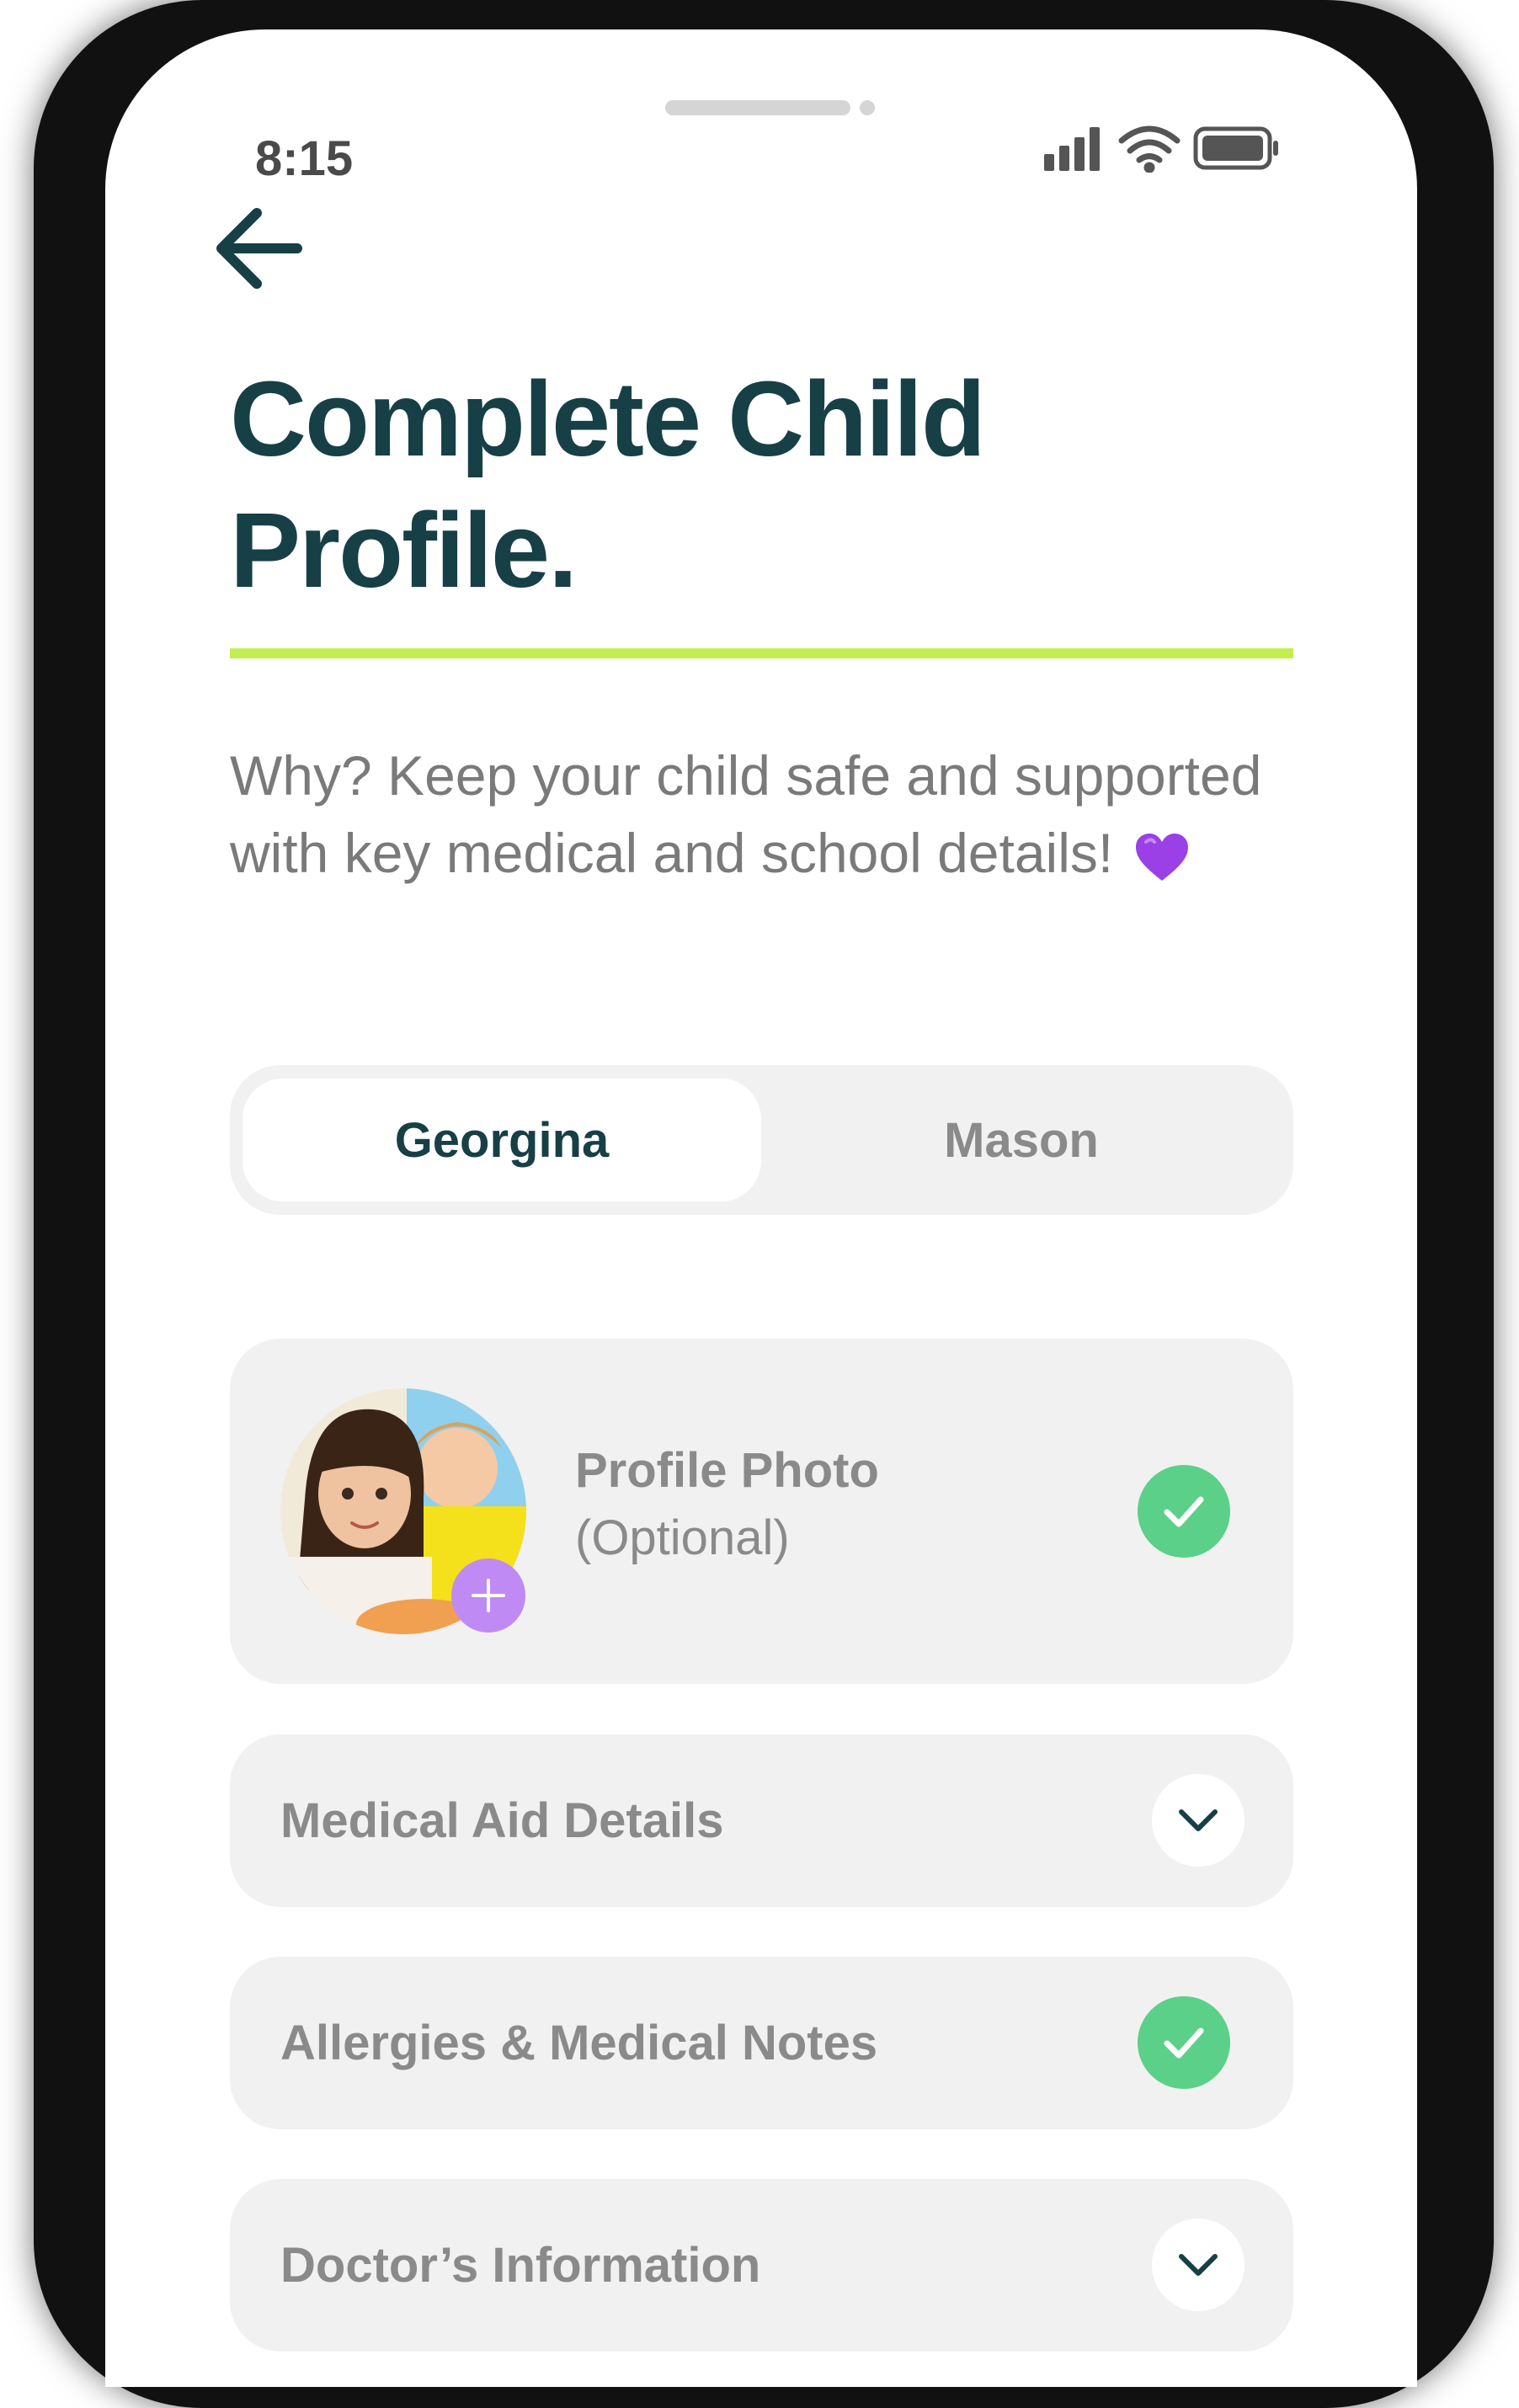 This screenshot has width=1519, height=2408. What do you see at coordinates (757, 107) in the screenshot?
I see `notch-pill` at bounding box center [757, 107].